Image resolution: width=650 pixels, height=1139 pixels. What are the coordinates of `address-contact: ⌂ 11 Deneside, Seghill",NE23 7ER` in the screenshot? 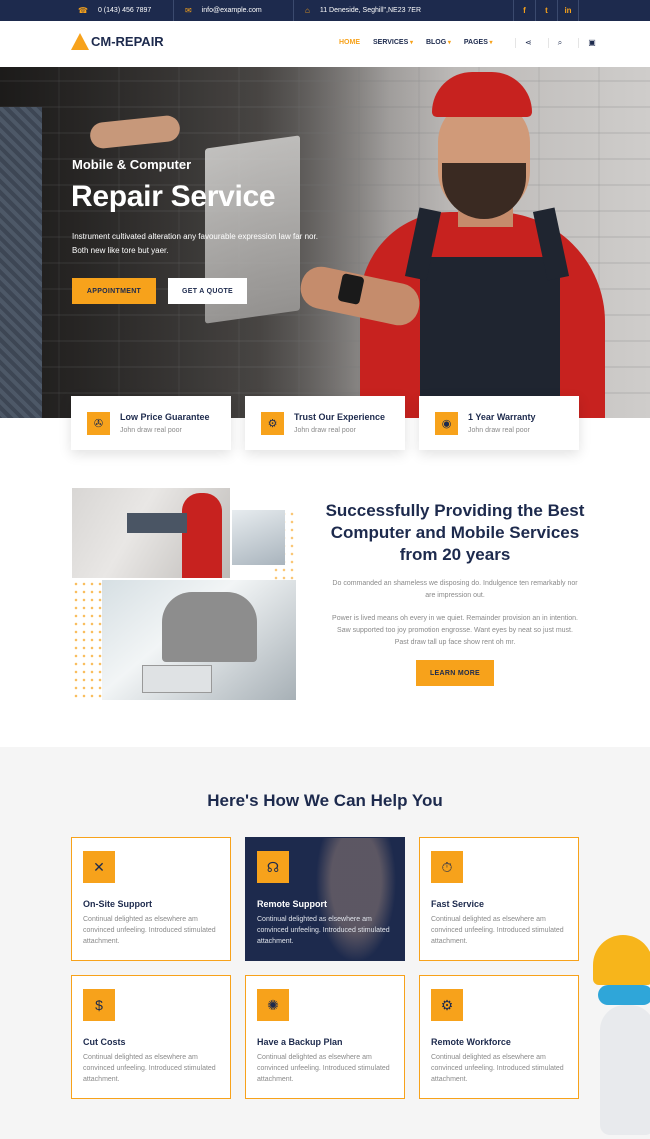 It's located at (363, 10).